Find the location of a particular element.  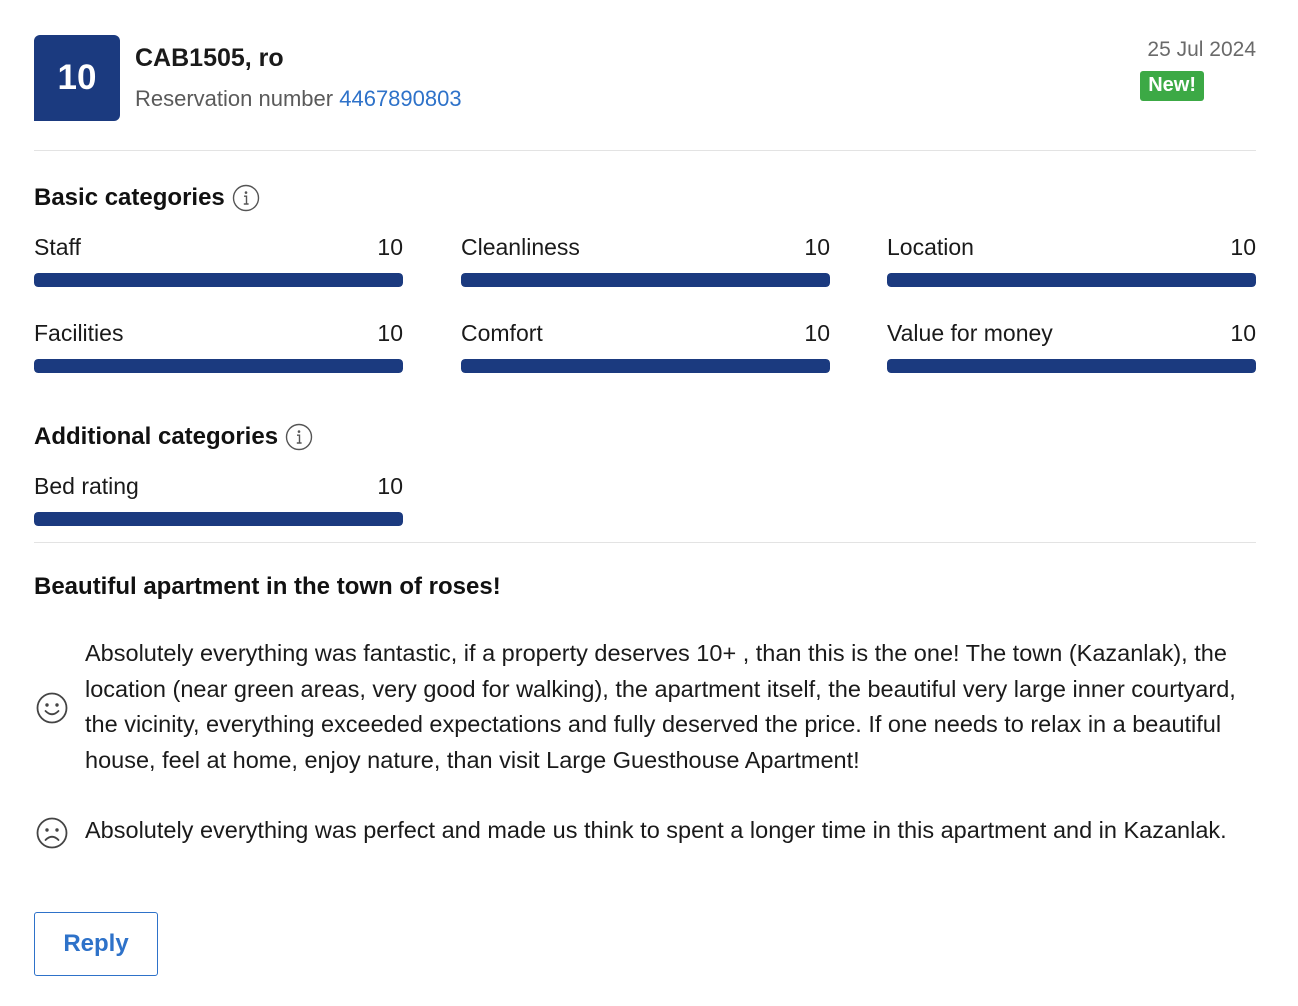

category-facilities: Facilities 10 is located at coordinates (218, 346).